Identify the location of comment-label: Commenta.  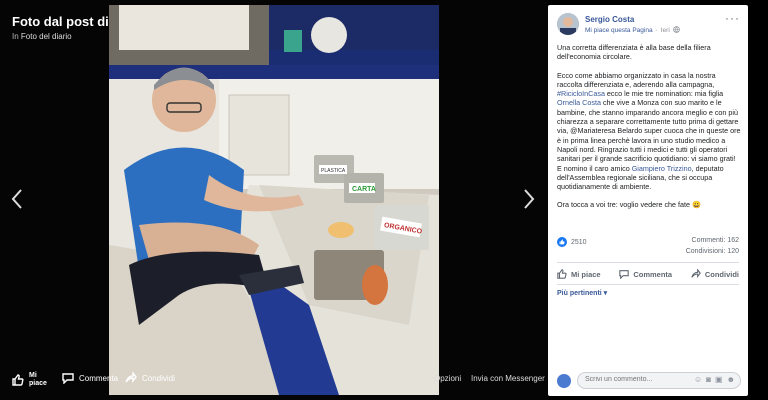
(653, 274).